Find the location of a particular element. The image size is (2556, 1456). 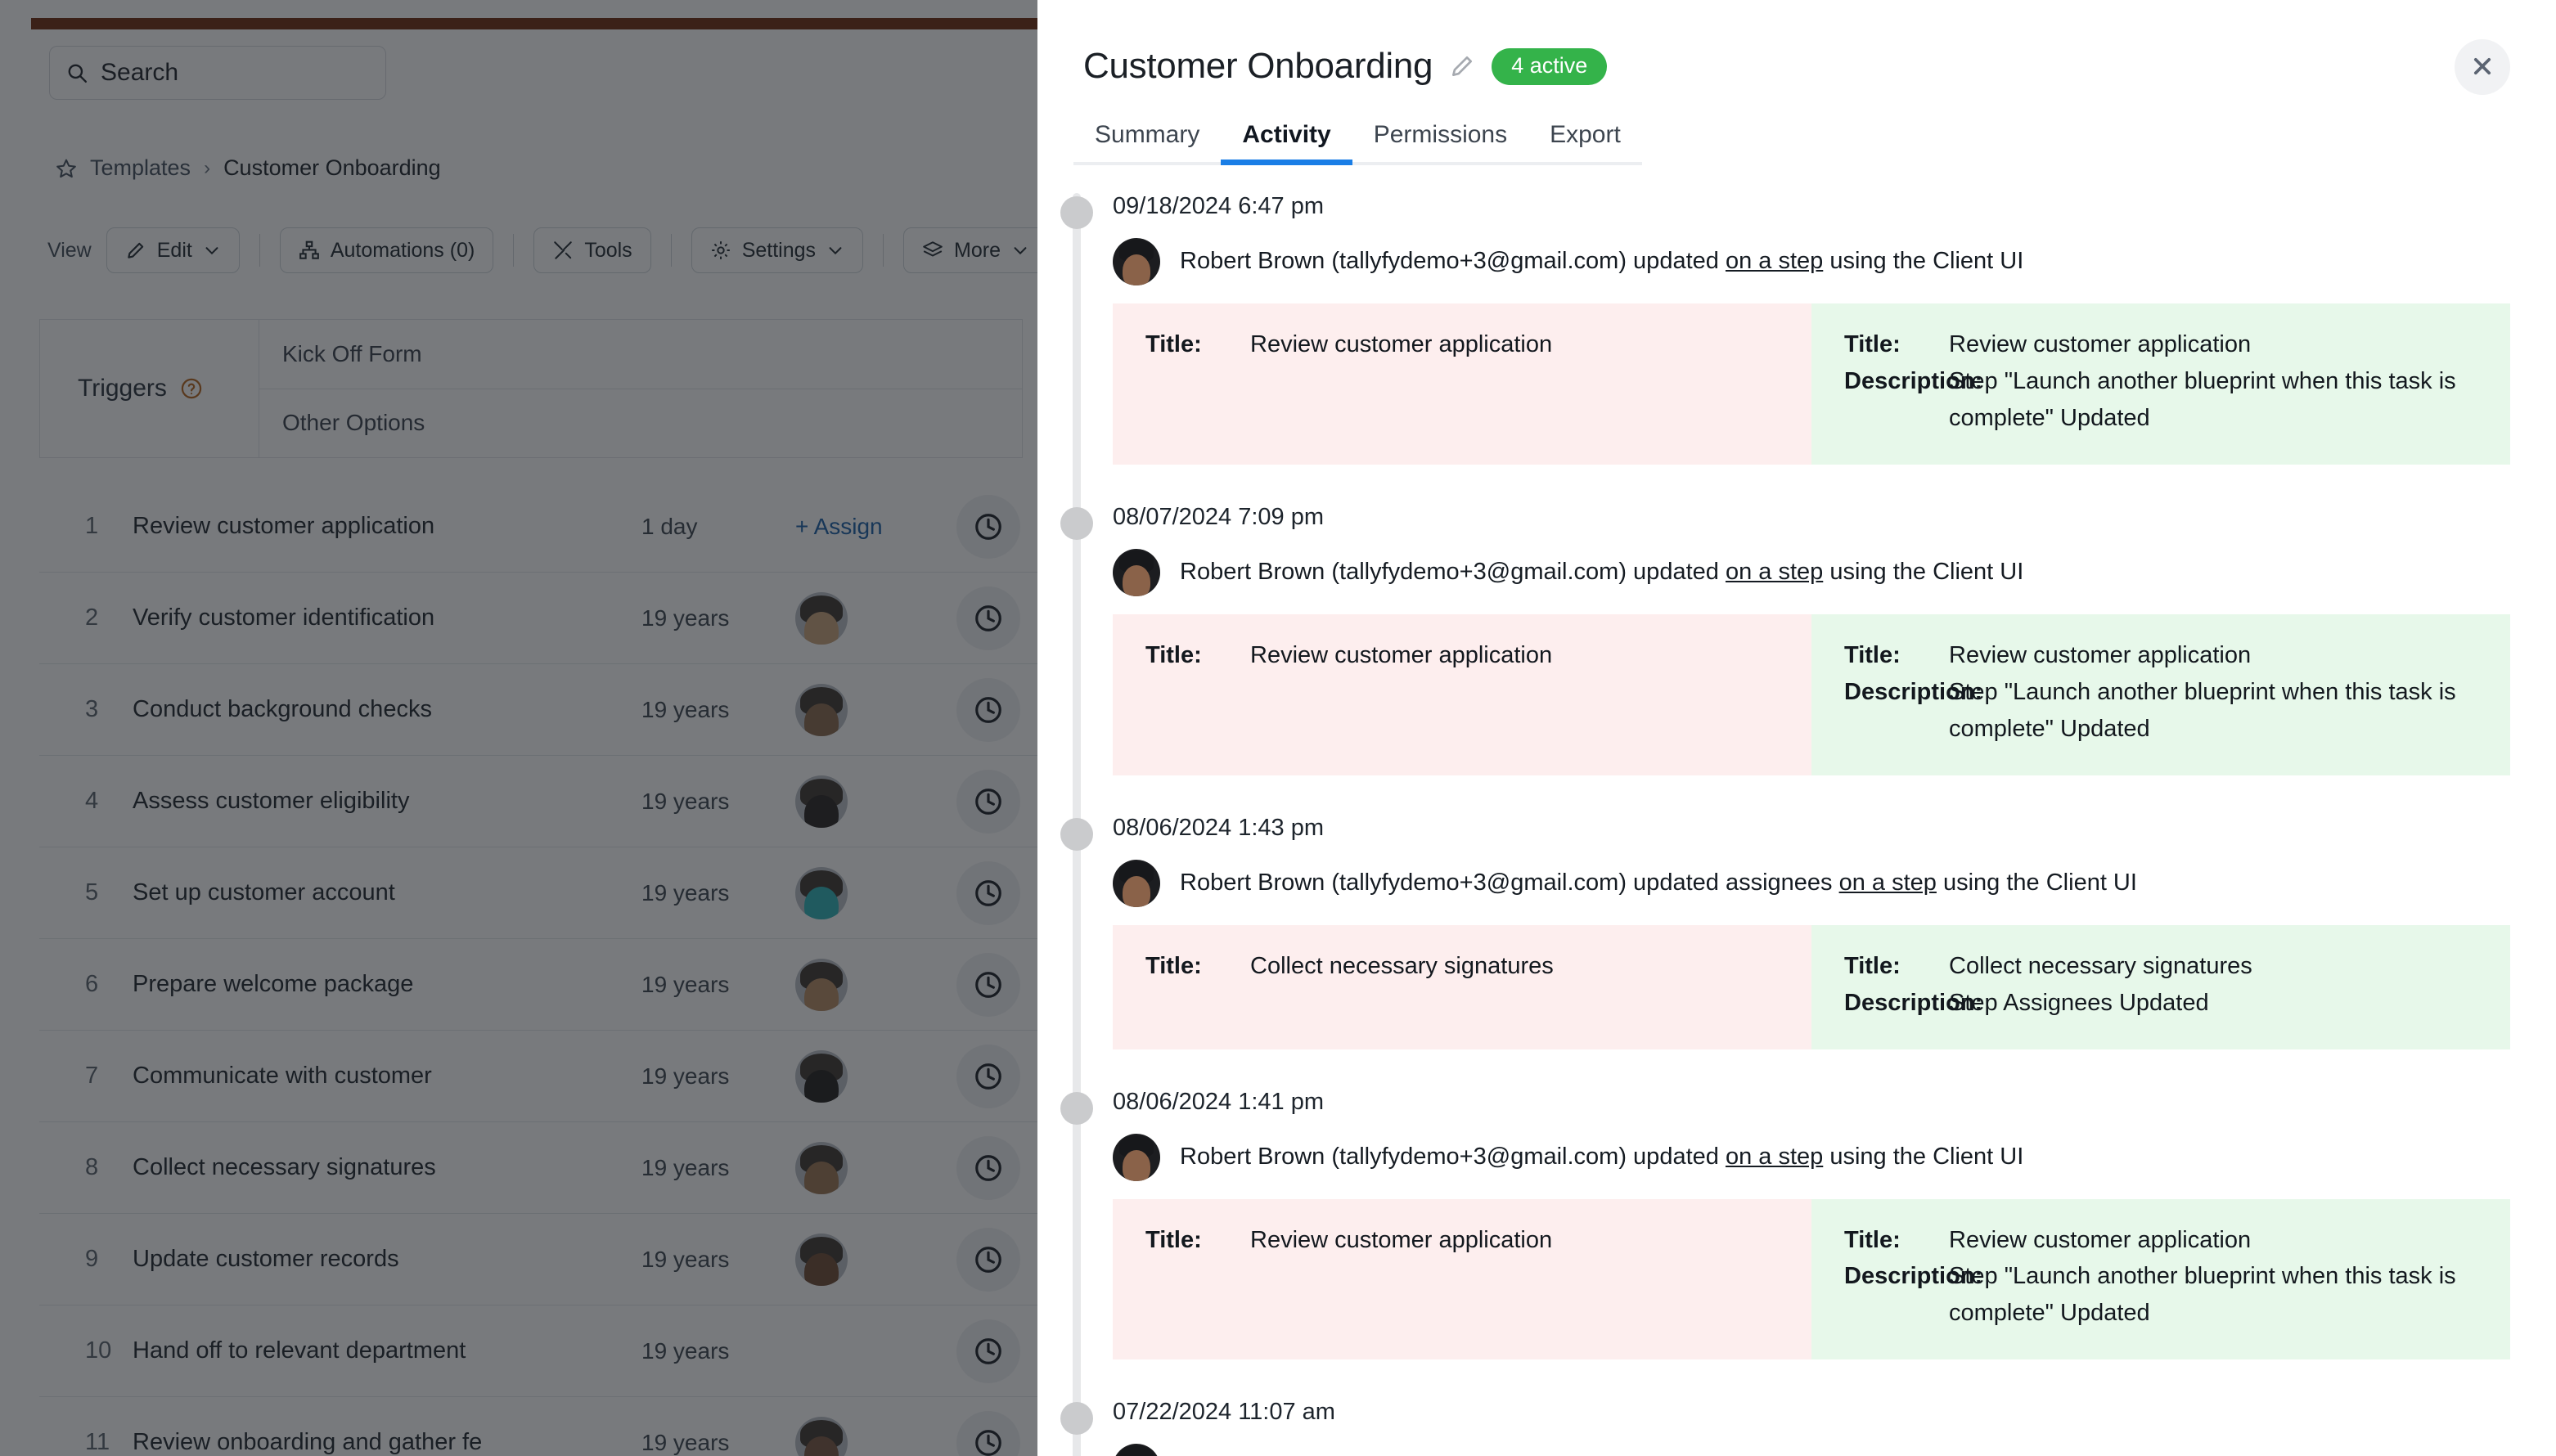

status-badge: 4 active is located at coordinates (1550, 66).